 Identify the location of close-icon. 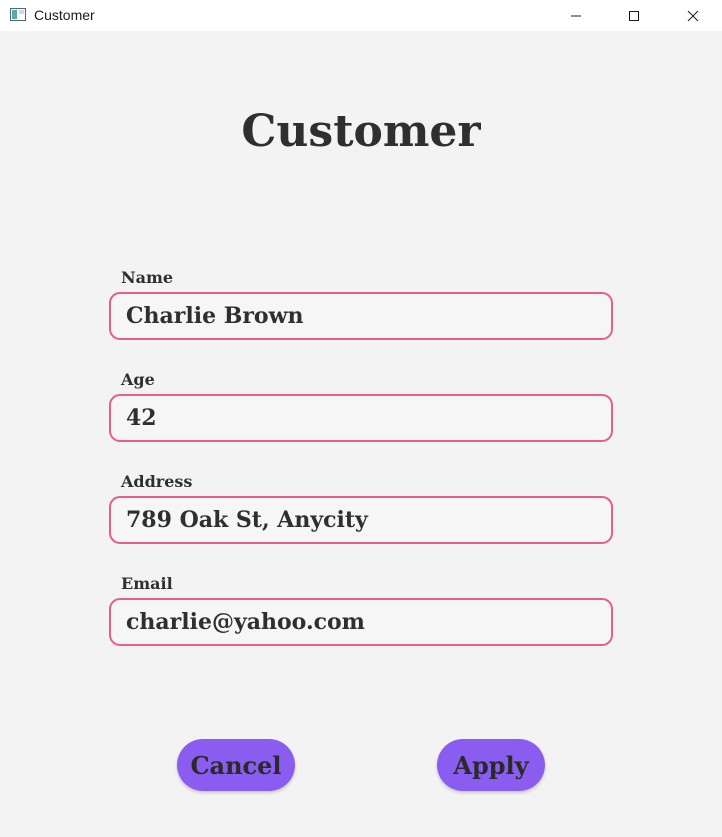
(693, 15).